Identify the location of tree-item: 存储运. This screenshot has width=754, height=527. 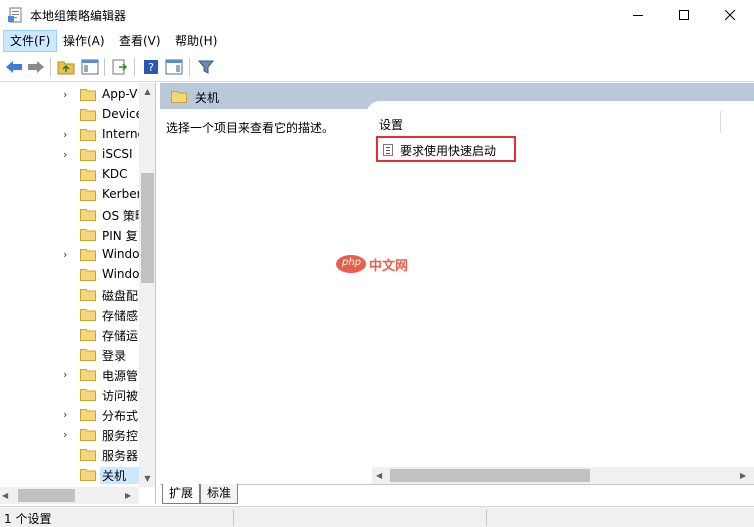
(70, 335).